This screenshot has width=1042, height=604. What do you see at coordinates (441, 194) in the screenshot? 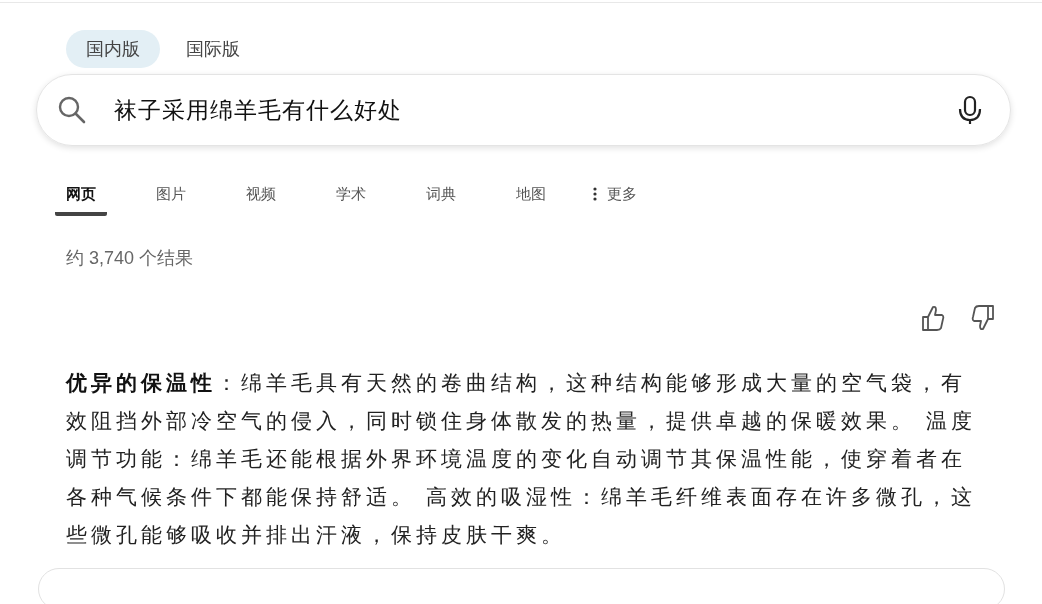
I see `nav-tab: 词典` at bounding box center [441, 194].